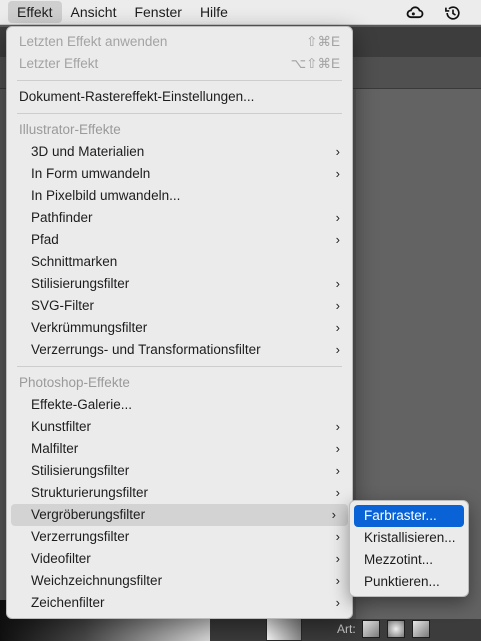  Describe the element at coordinates (88, 514) in the screenshot. I see `menu-item-label: Vergröberungsfilter` at that location.